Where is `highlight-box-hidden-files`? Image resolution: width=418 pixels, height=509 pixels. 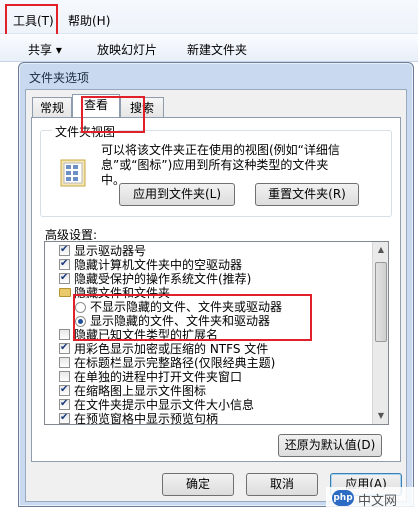
highlight-box-hidden-files is located at coordinates (192, 317).